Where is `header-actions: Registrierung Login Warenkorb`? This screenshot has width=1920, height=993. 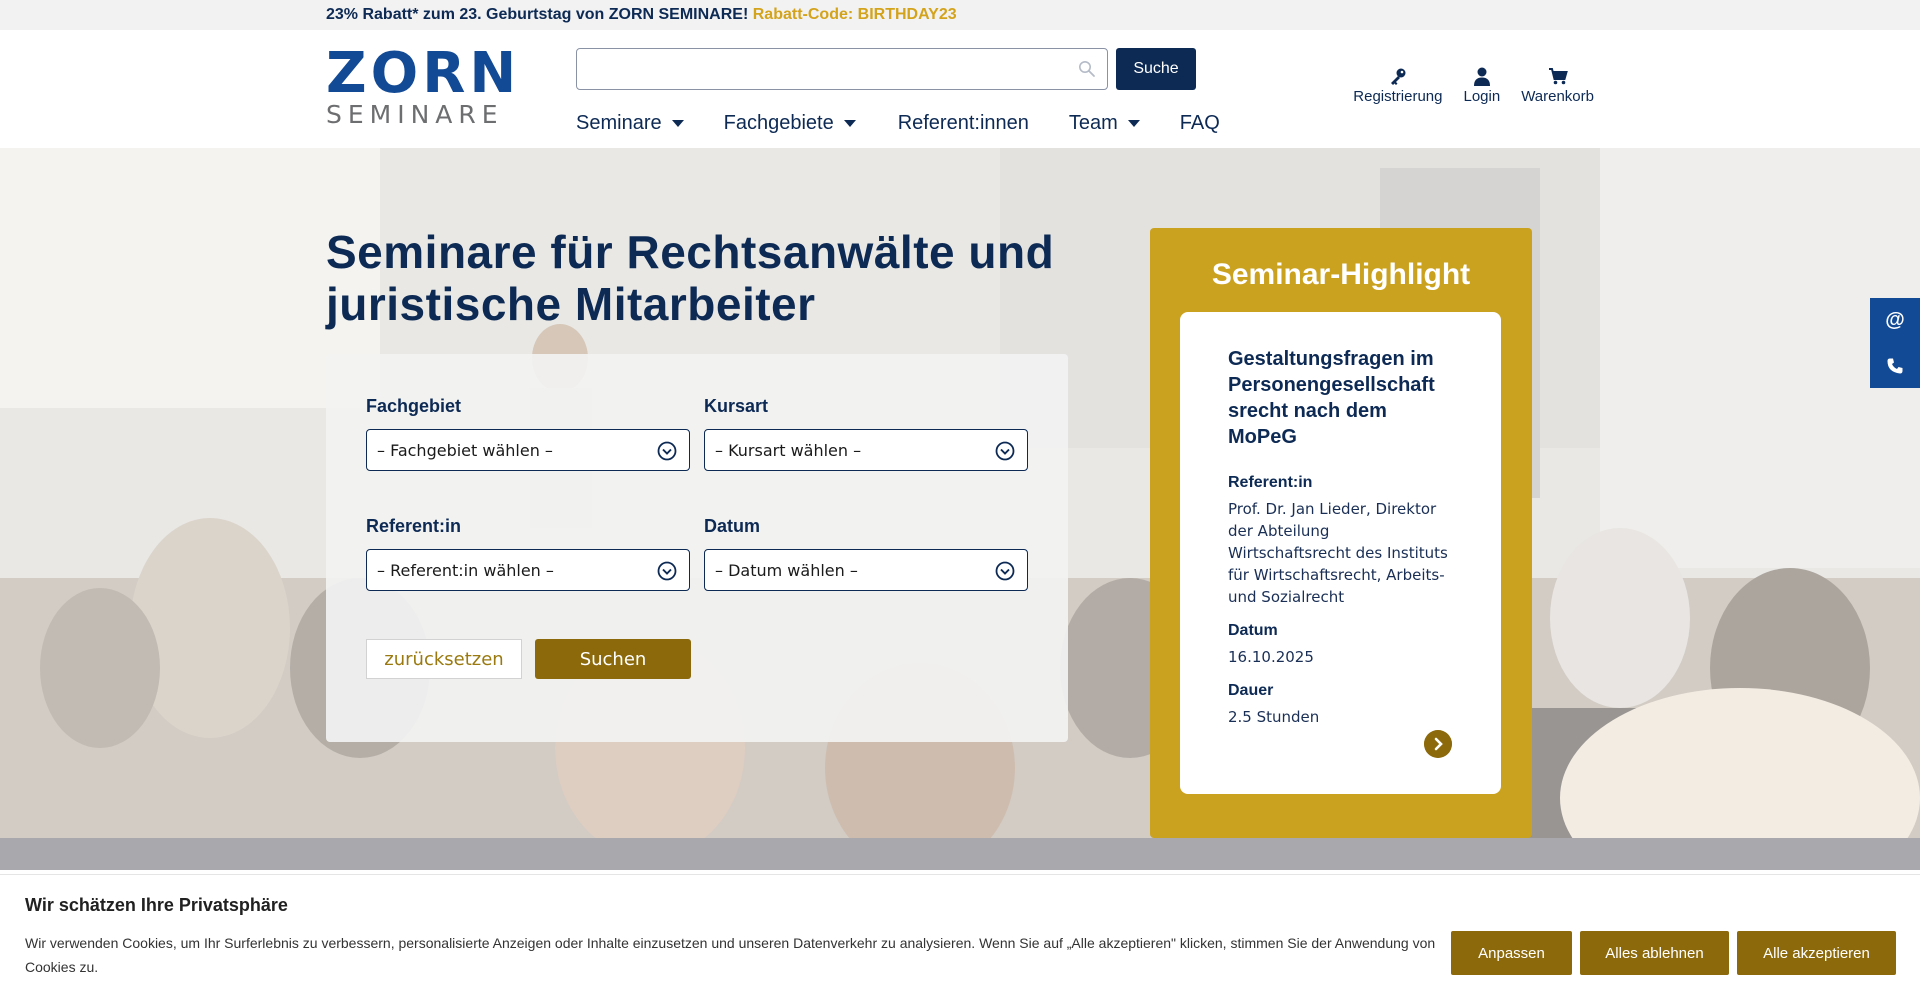 header-actions: Registrierung Login Warenkorb is located at coordinates (1463, 85).